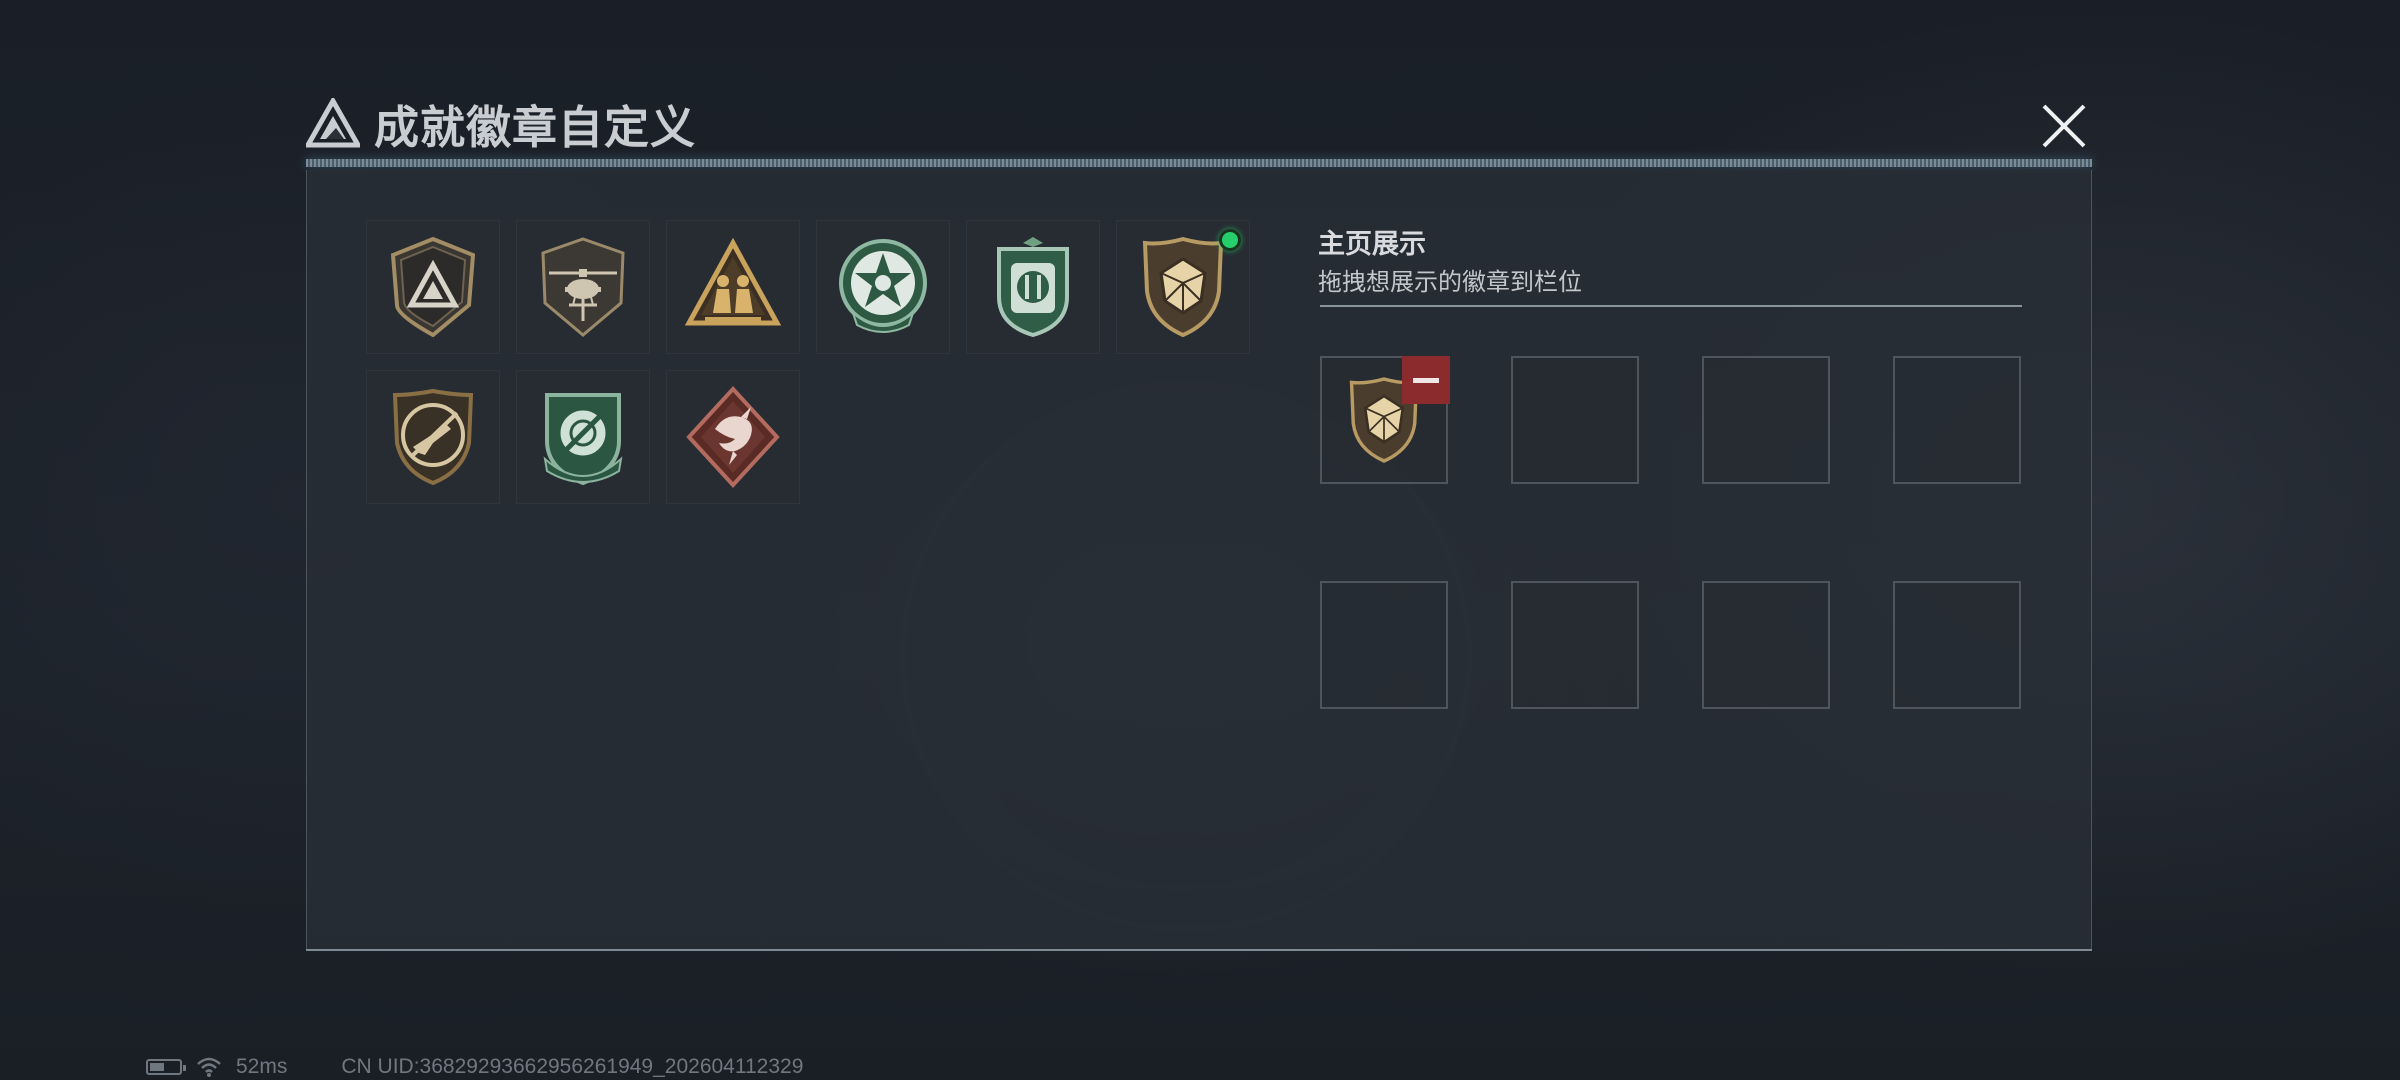  What do you see at coordinates (583, 439) in the screenshot?
I see `green-crosshair-badge-icon` at bounding box center [583, 439].